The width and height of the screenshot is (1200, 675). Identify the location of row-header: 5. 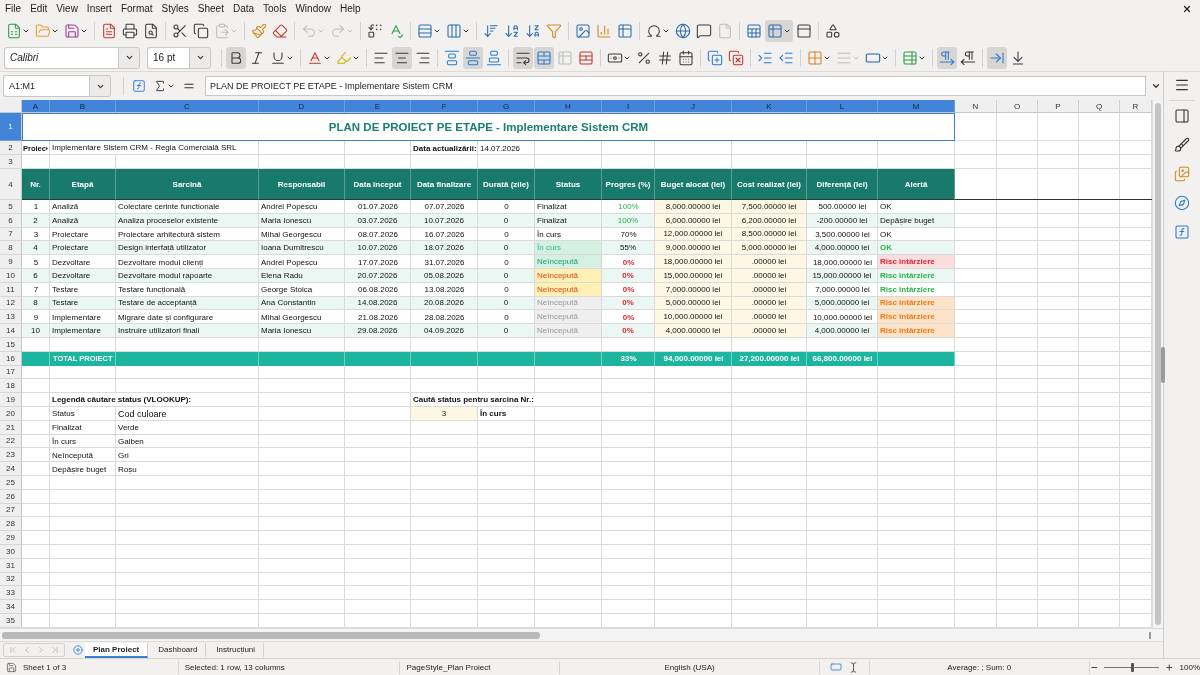
(11, 207).